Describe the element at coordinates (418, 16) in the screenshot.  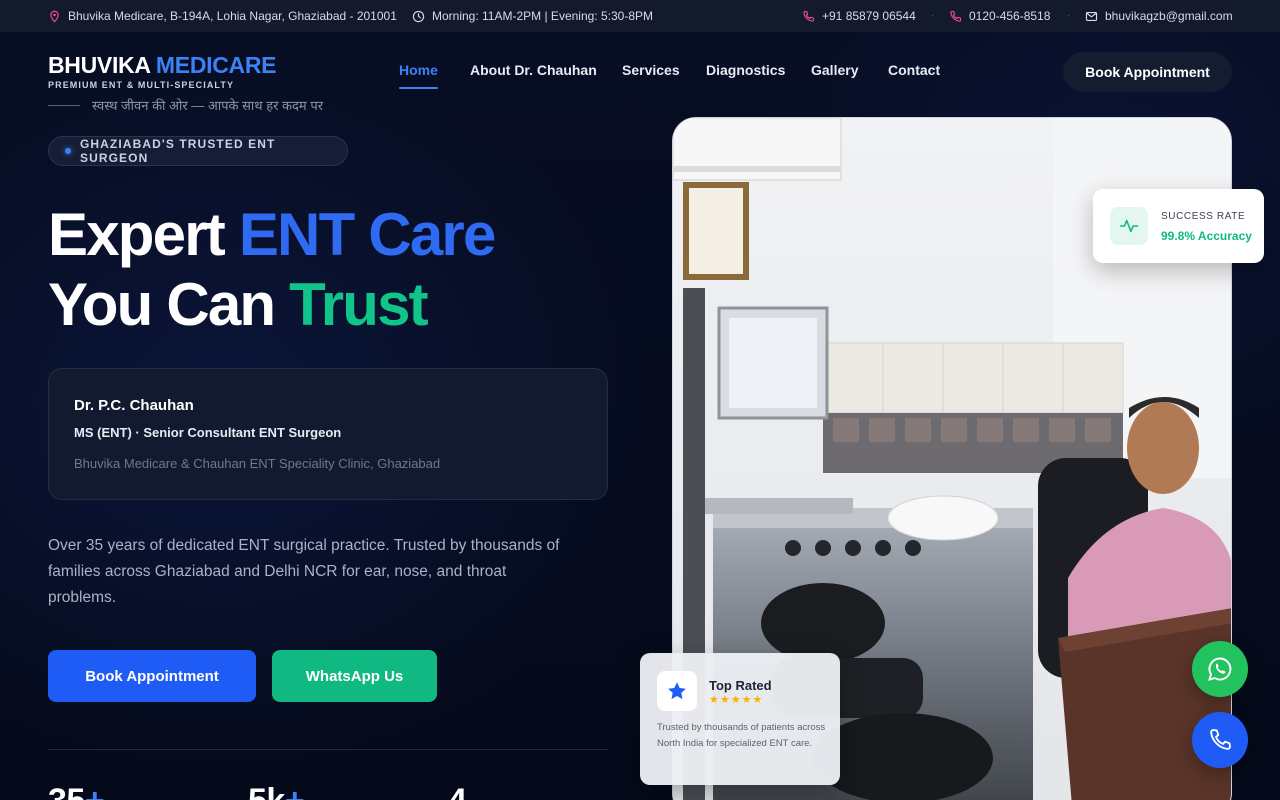
I see `clock-icon` at that location.